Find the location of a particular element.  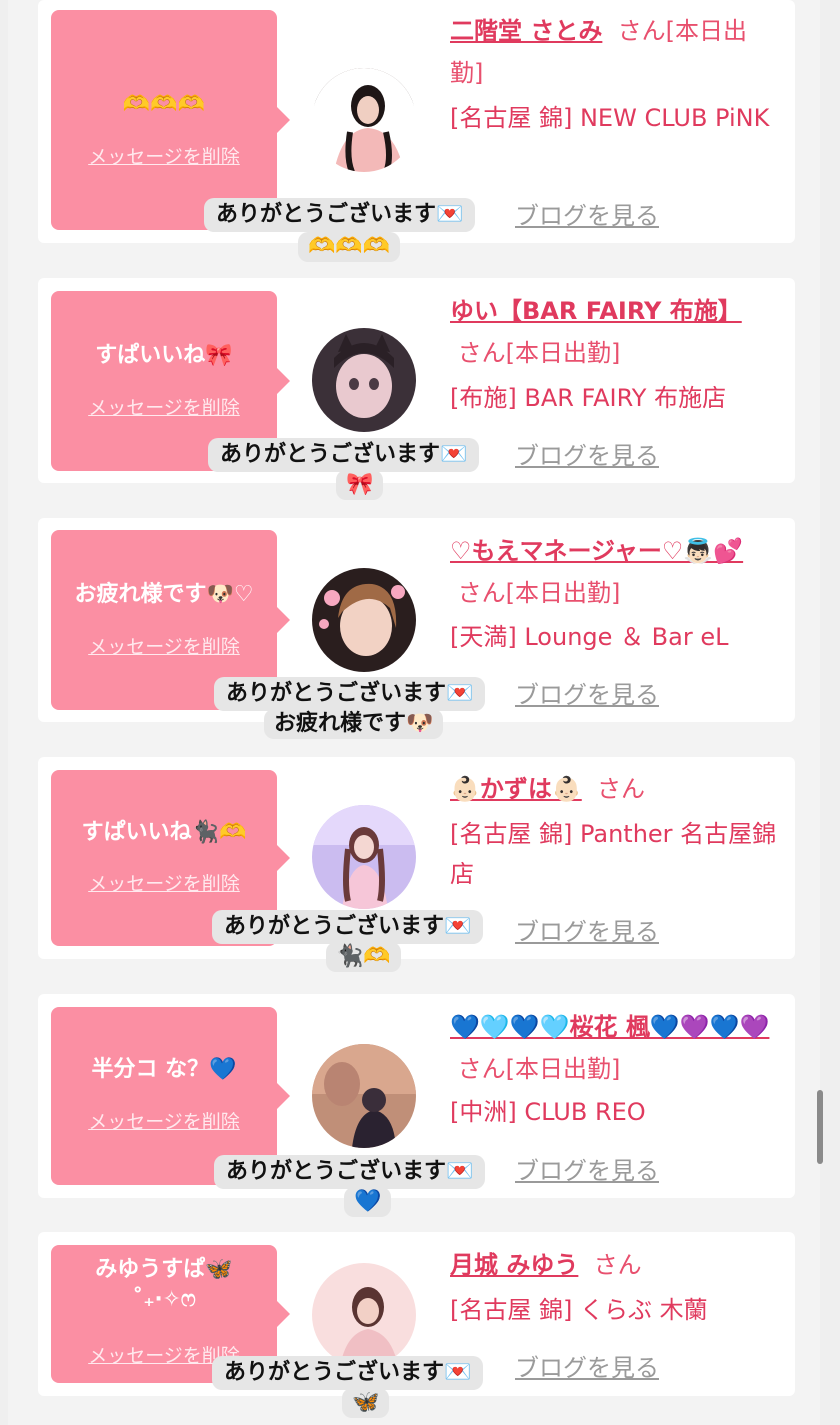

cast-name-link: 👶🏻かずは👶🏻 is located at coordinates (516, 789).